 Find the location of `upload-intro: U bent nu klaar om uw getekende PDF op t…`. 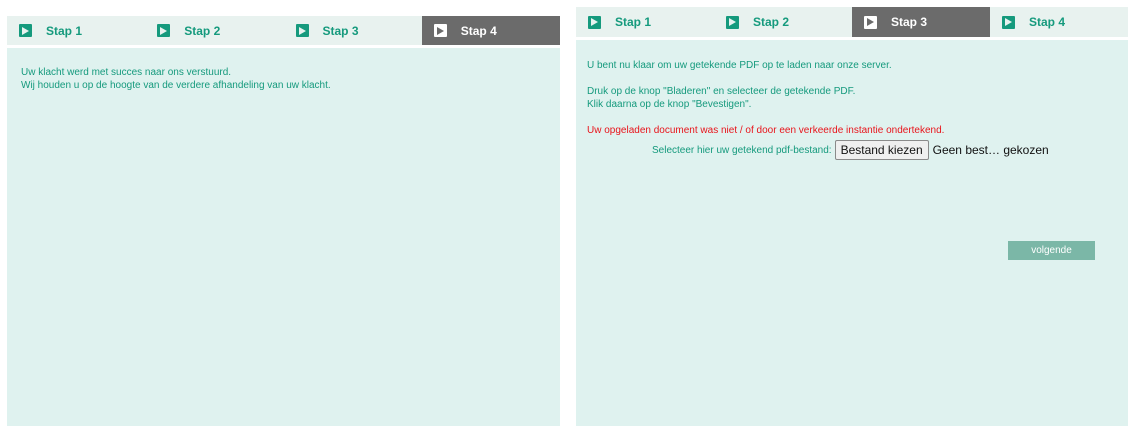

upload-intro: U bent nu klaar om uw getekende PDF op t… is located at coordinates (739, 65).